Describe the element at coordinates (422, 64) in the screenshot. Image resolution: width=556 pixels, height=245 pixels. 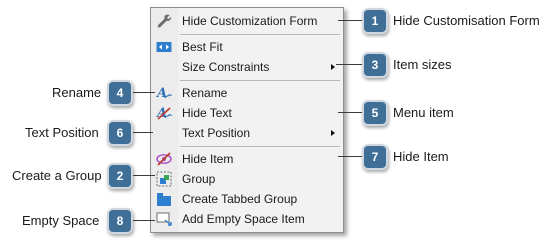
I see `callout-text-3: Item sizes` at that location.